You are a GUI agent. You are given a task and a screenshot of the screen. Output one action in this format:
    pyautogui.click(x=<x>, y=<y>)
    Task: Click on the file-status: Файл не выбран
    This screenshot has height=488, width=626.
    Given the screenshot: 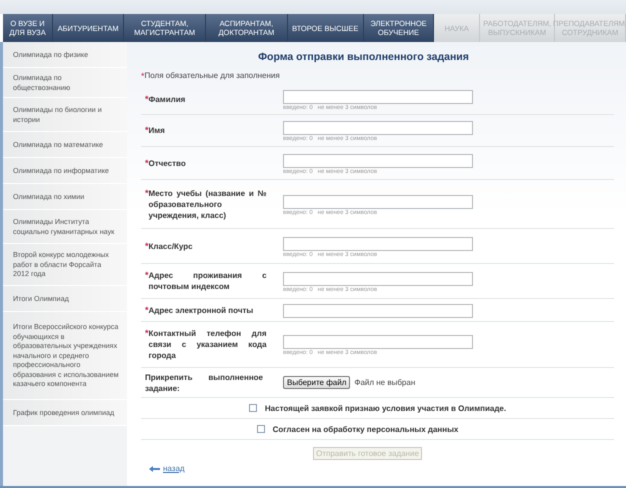 What is the action you would take?
    pyautogui.click(x=385, y=382)
    